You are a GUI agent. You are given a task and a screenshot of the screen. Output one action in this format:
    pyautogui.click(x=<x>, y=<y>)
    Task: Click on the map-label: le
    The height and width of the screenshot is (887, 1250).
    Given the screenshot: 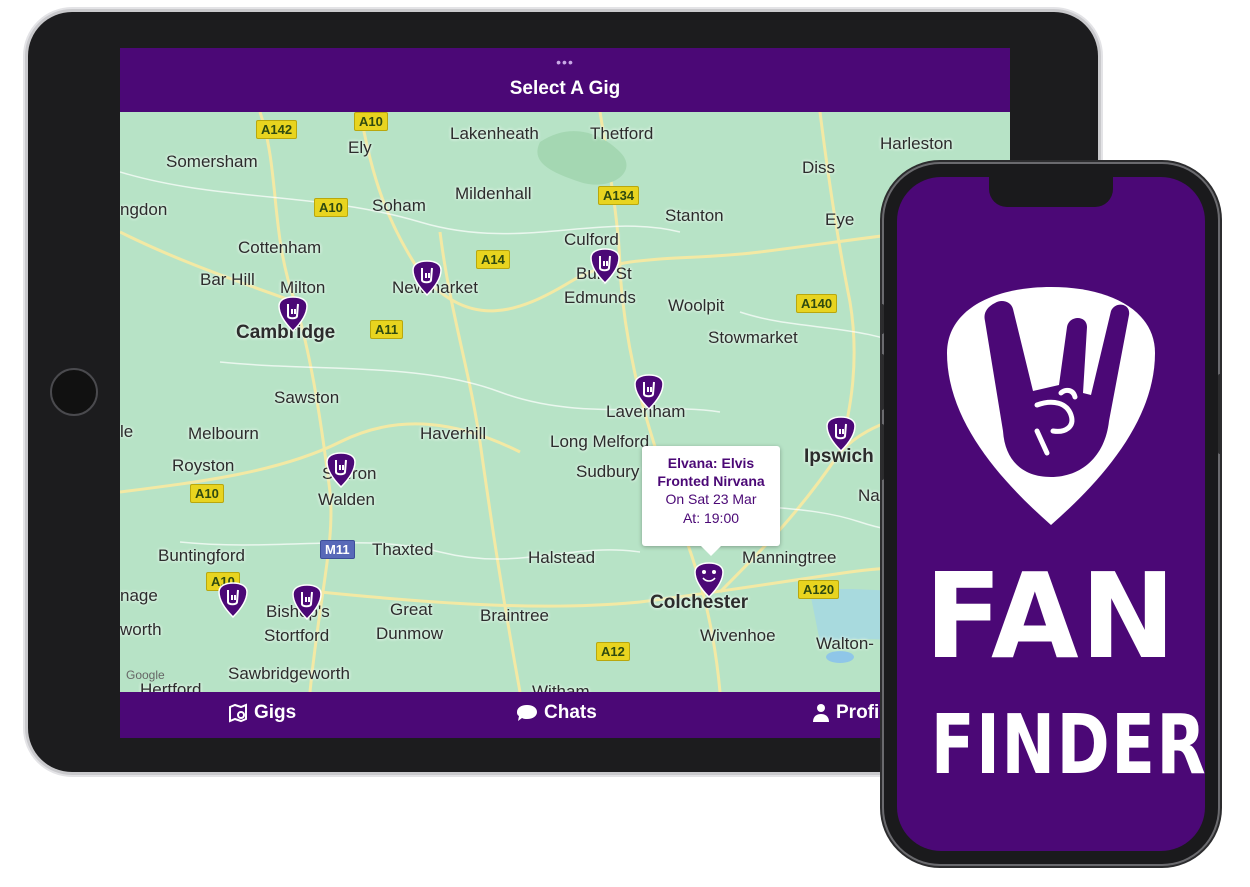 What is the action you would take?
    pyautogui.click(x=127, y=431)
    